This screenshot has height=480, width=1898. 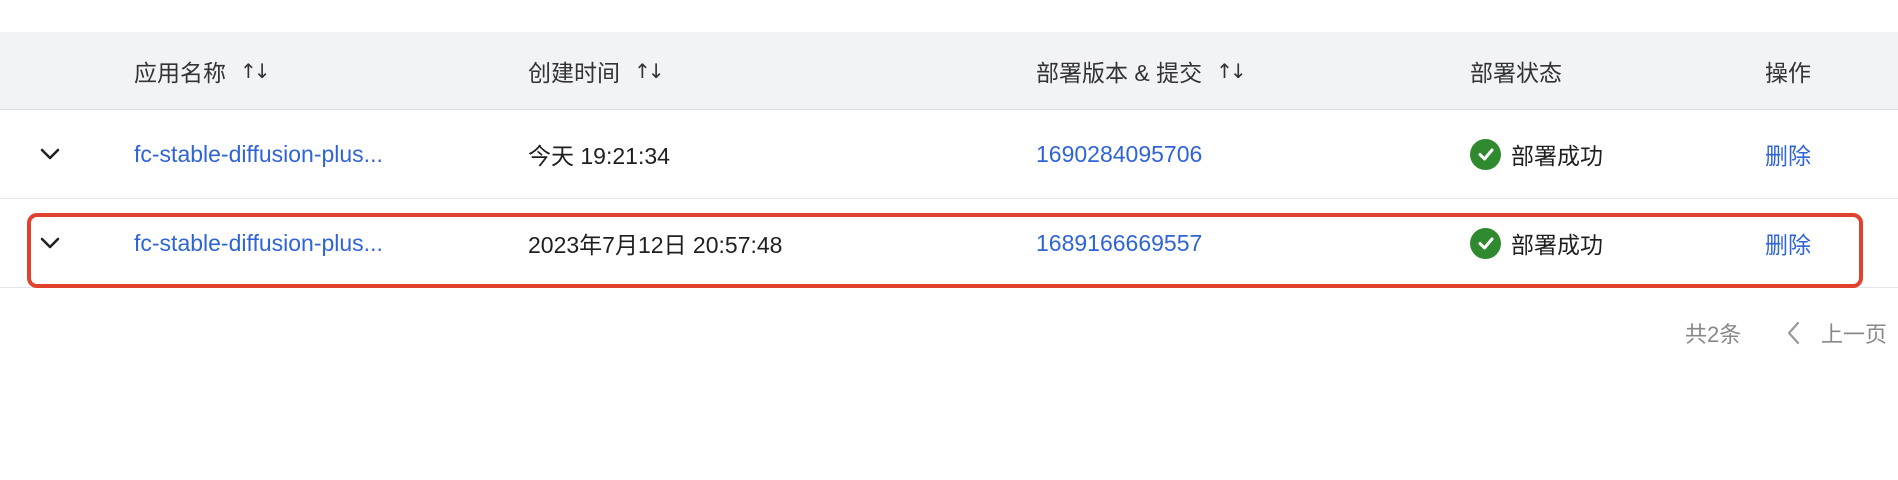 What do you see at coordinates (1854, 334) in the screenshot?
I see `prev-page-label: 上一页` at bounding box center [1854, 334].